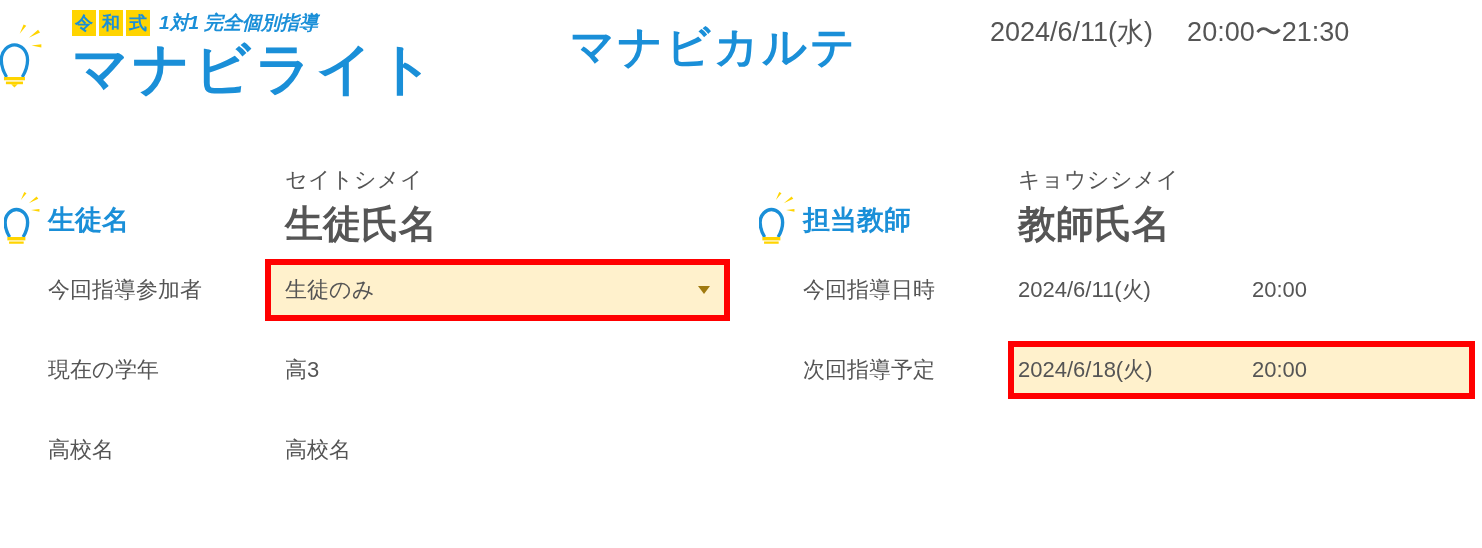 This screenshot has width=1482, height=548. What do you see at coordinates (104, 370) in the screenshot?
I see `field-label: 現在の学年` at bounding box center [104, 370].